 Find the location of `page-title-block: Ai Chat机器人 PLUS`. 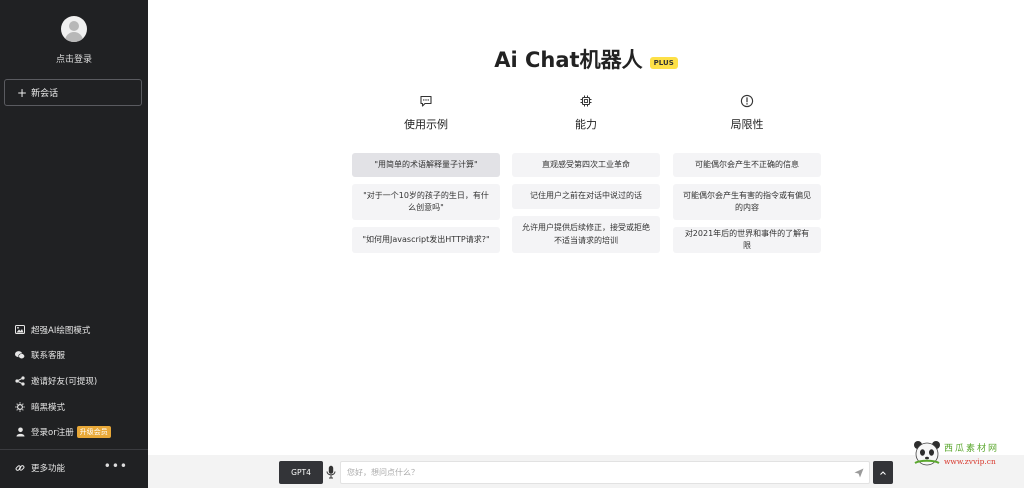

page-title-block: Ai Chat机器人 PLUS is located at coordinates (586, 59).